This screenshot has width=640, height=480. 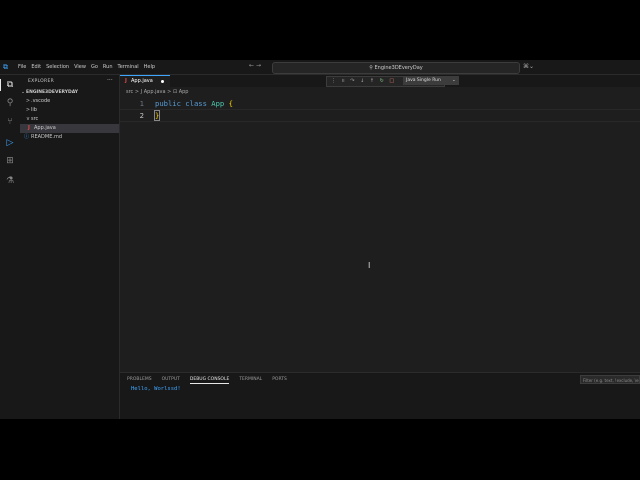 I want to click on text-cursor-icon: I, so click(x=369, y=265).